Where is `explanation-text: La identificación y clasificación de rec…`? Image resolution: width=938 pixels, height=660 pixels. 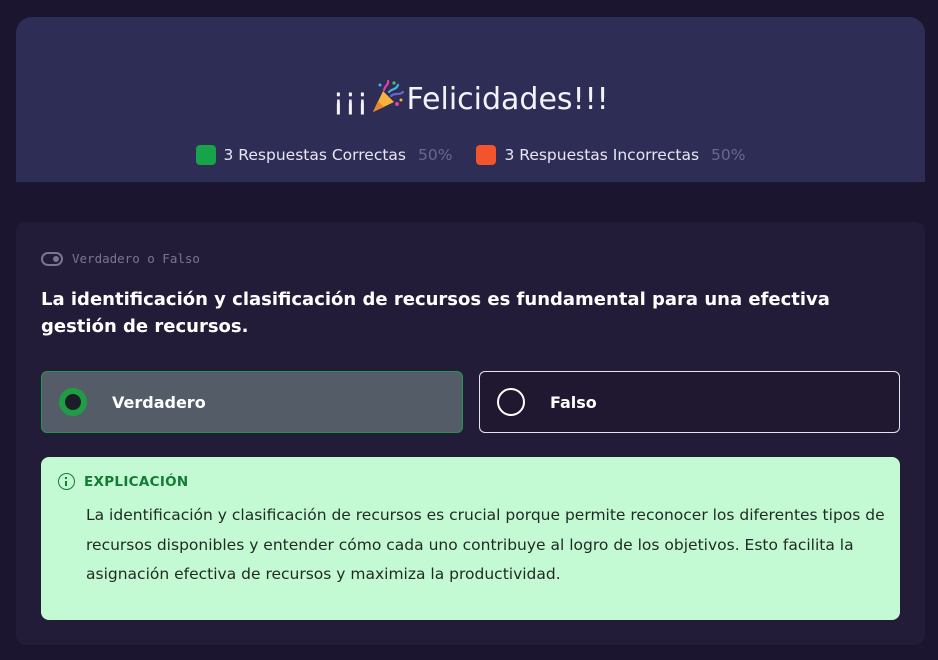 explanation-text: La identificación y clasificación de rec… is located at coordinates (485, 544).